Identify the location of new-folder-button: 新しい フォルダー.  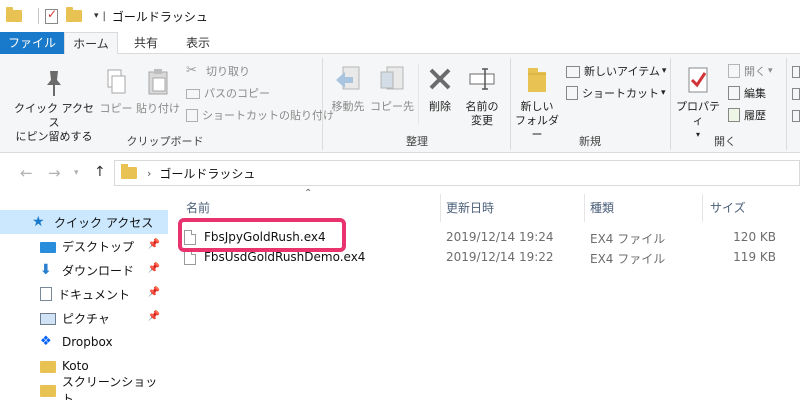
(537, 103).